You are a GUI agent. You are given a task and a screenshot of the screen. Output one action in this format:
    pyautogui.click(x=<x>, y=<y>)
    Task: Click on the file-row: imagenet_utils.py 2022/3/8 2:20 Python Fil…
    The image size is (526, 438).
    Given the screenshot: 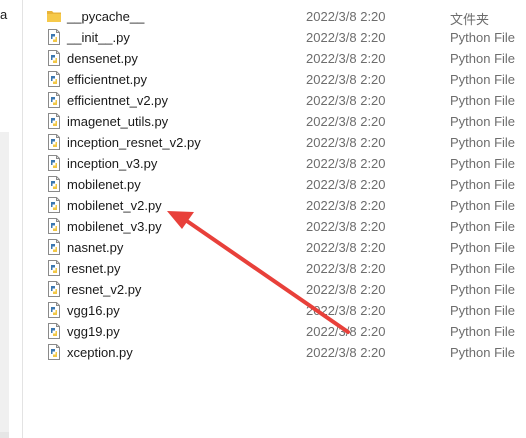 What is the action you would take?
    pyautogui.click(x=274, y=121)
    